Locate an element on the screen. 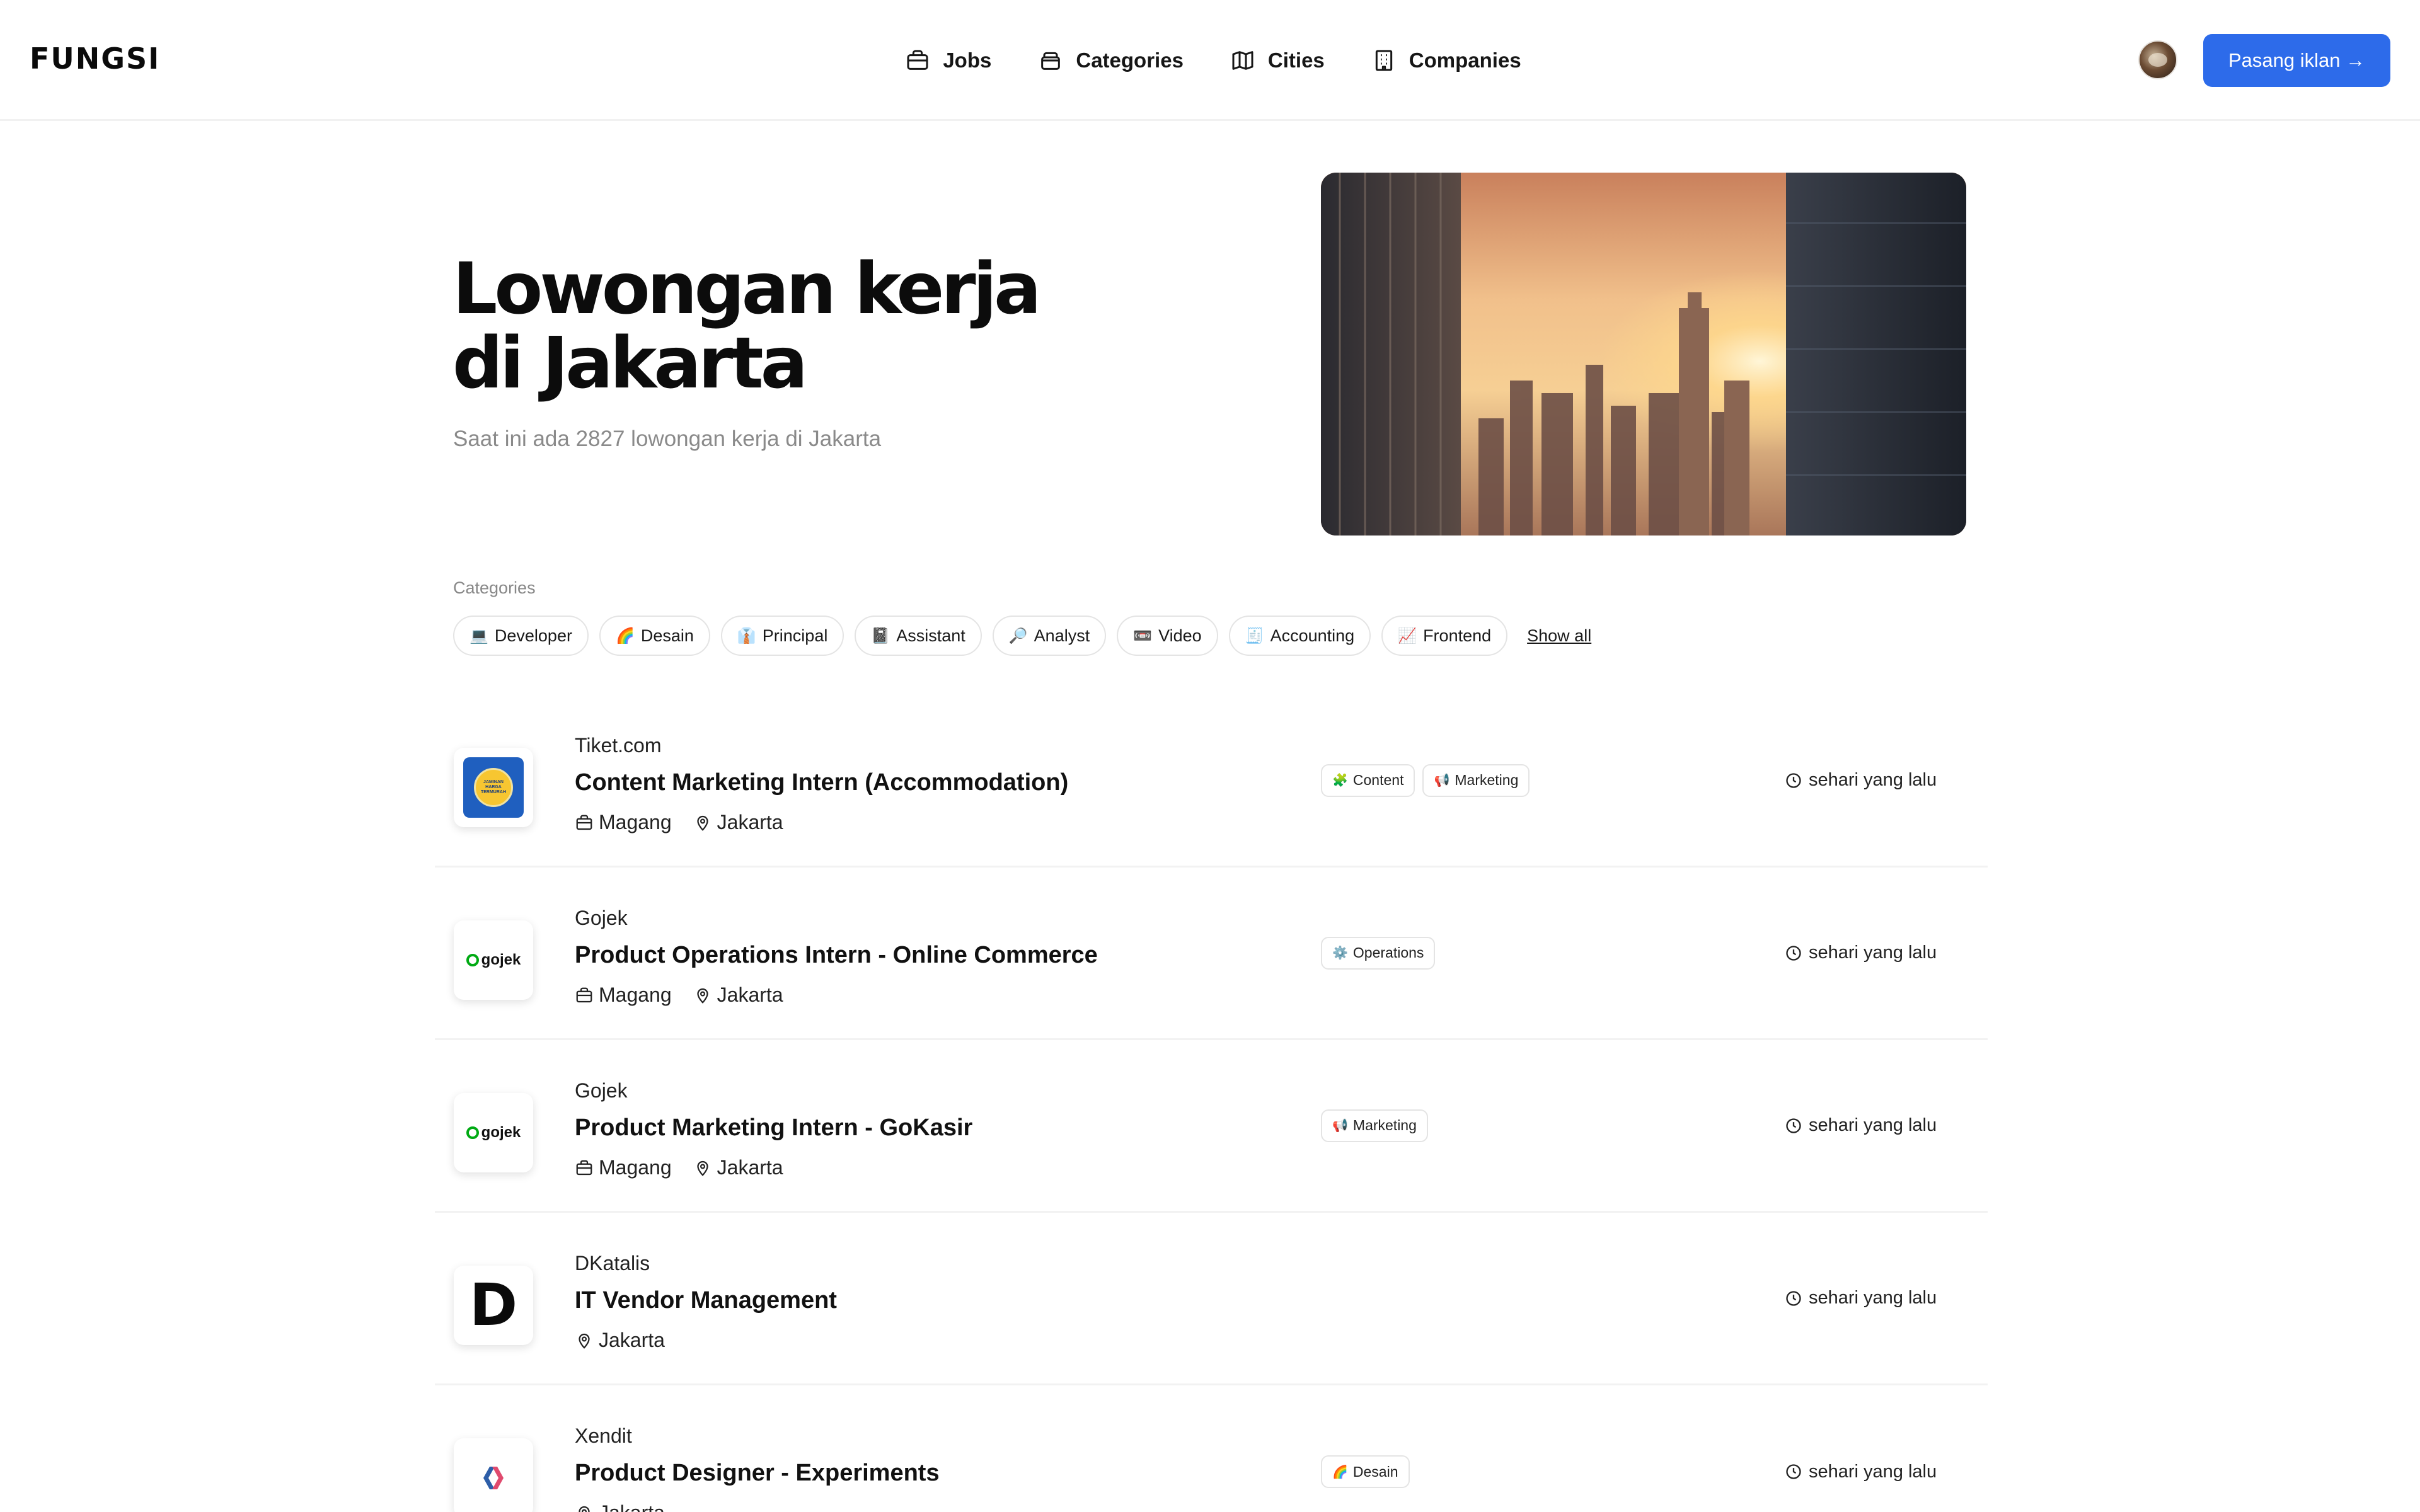 Image resolution: width=2420 pixels, height=1512 pixels. nav-cities-label: Cities is located at coordinates (1296, 60).